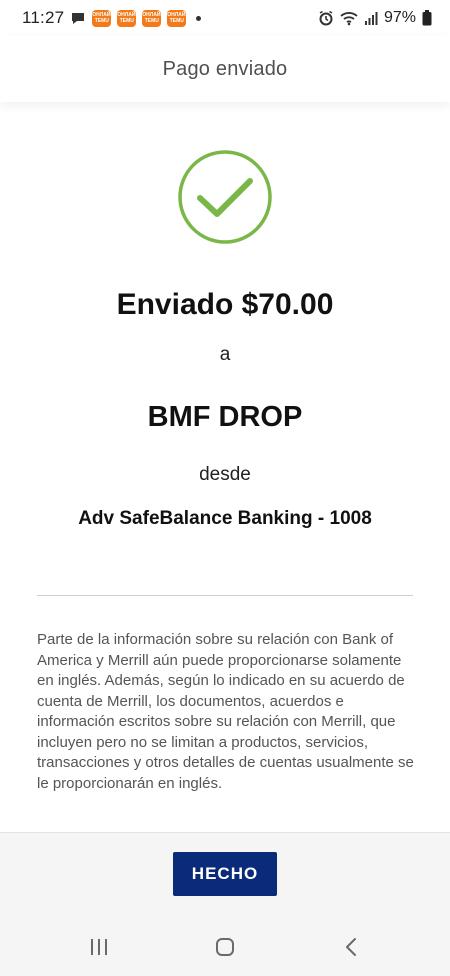 The image size is (450, 976). I want to click on header: Pago enviado, so click(225, 69).